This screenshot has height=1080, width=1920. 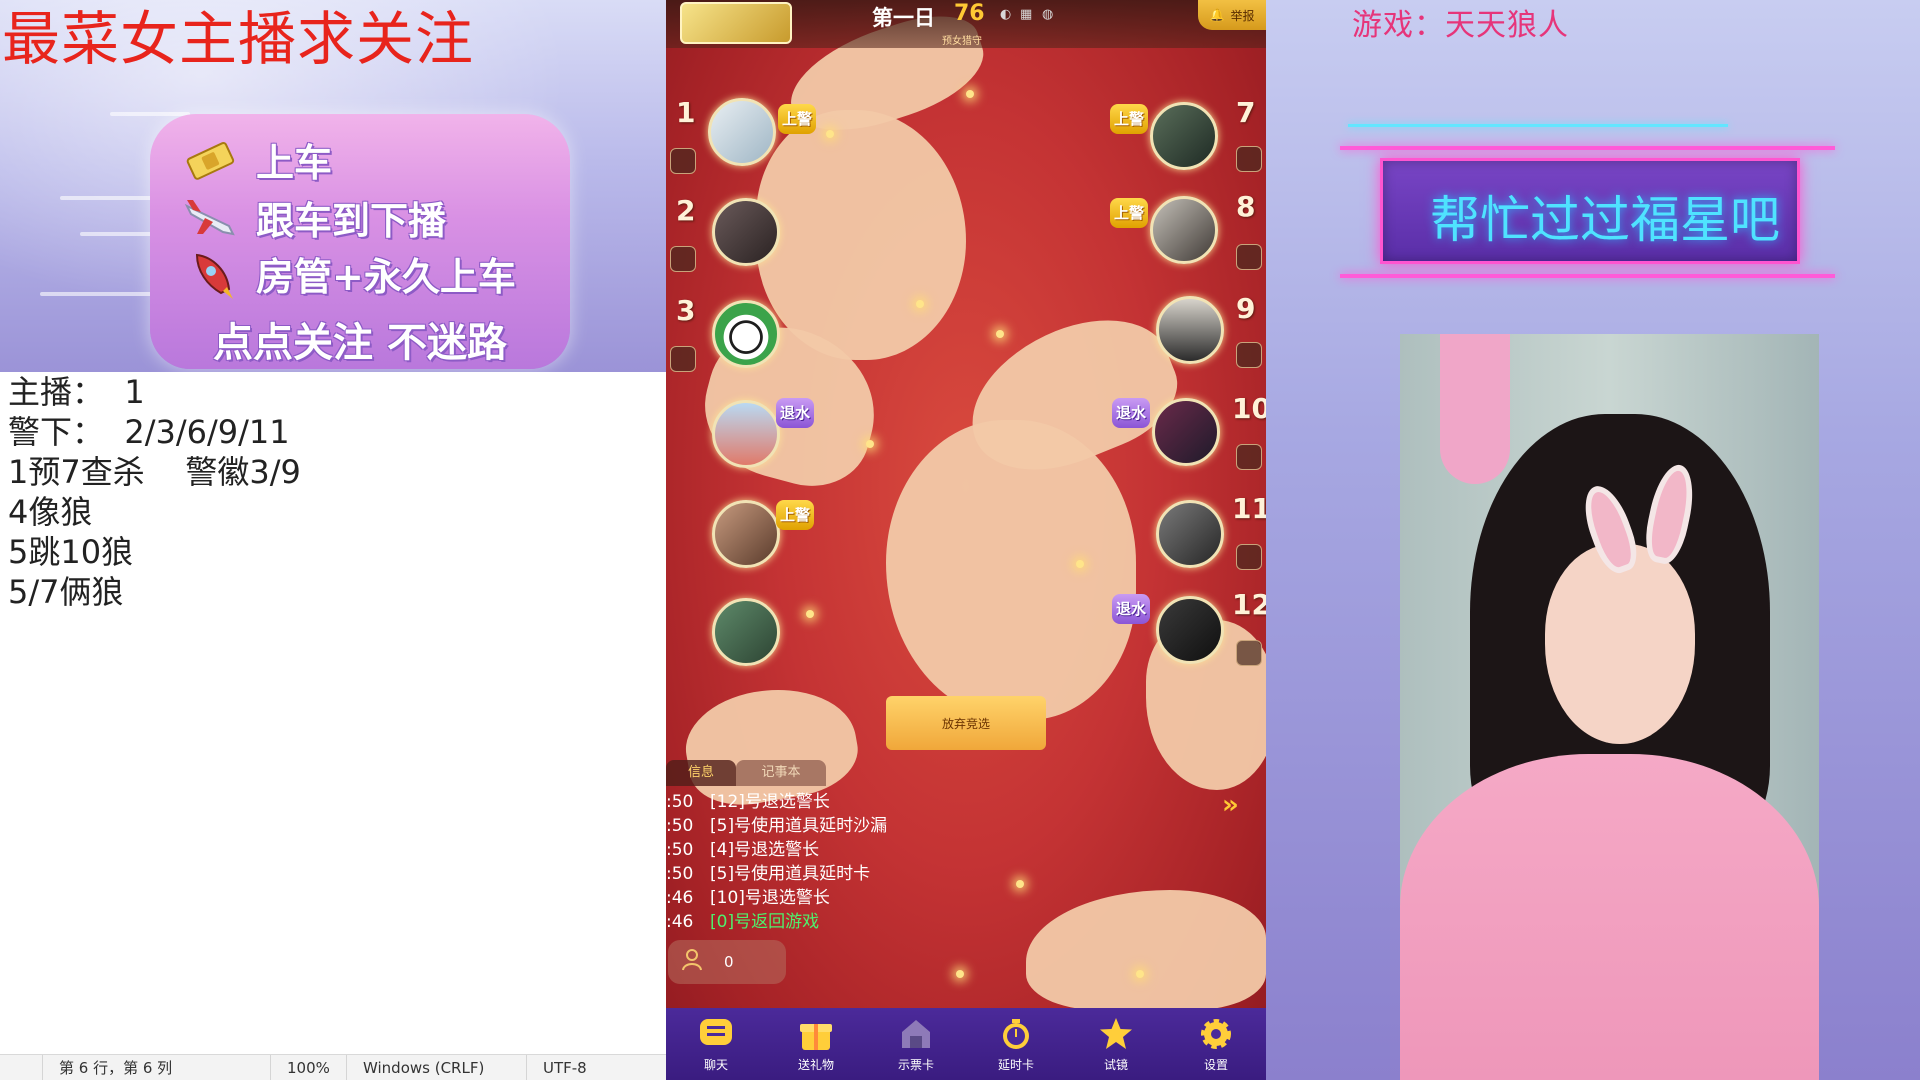 I want to click on day-timer: 76, so click(x=969, y=13).